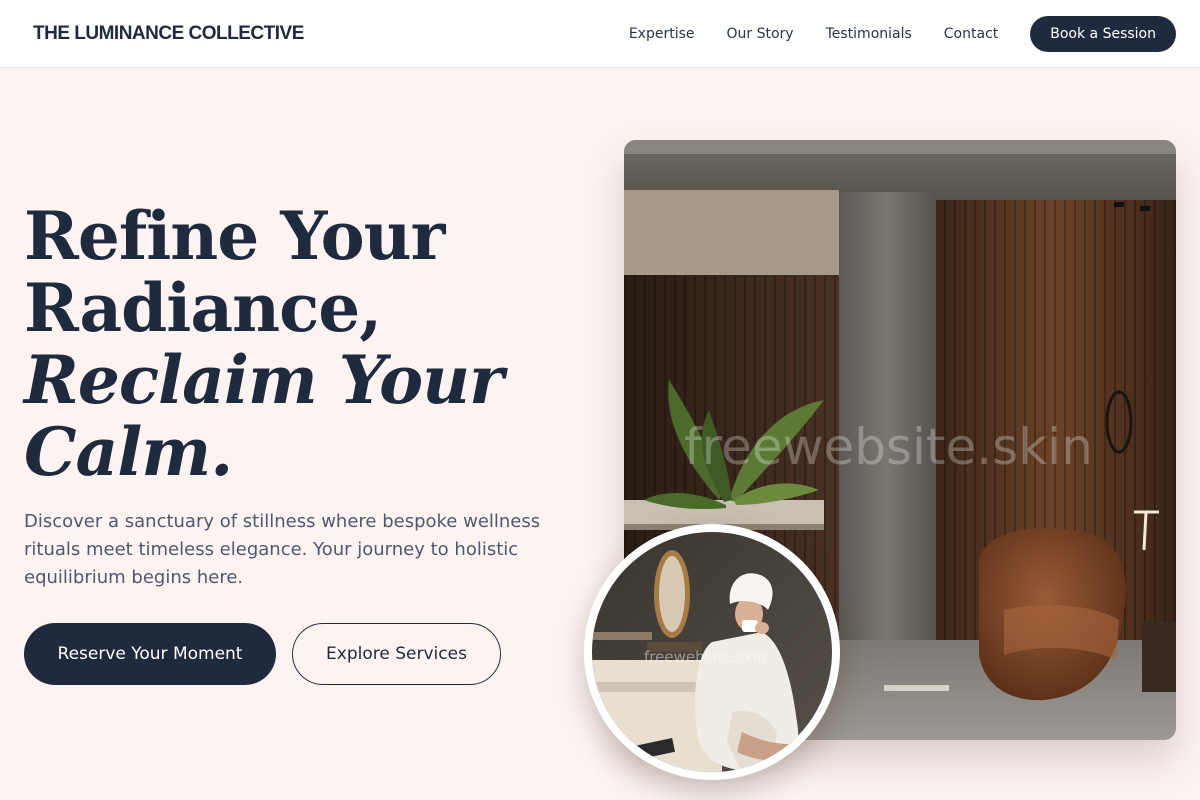 Image resolution: width=1200 pixels, height=800 pixels. What do you see at coordinates (869, 34) in the screenshot?
I see `nav-link-testimonials: Testimonials` at bounding box center [869, 34].